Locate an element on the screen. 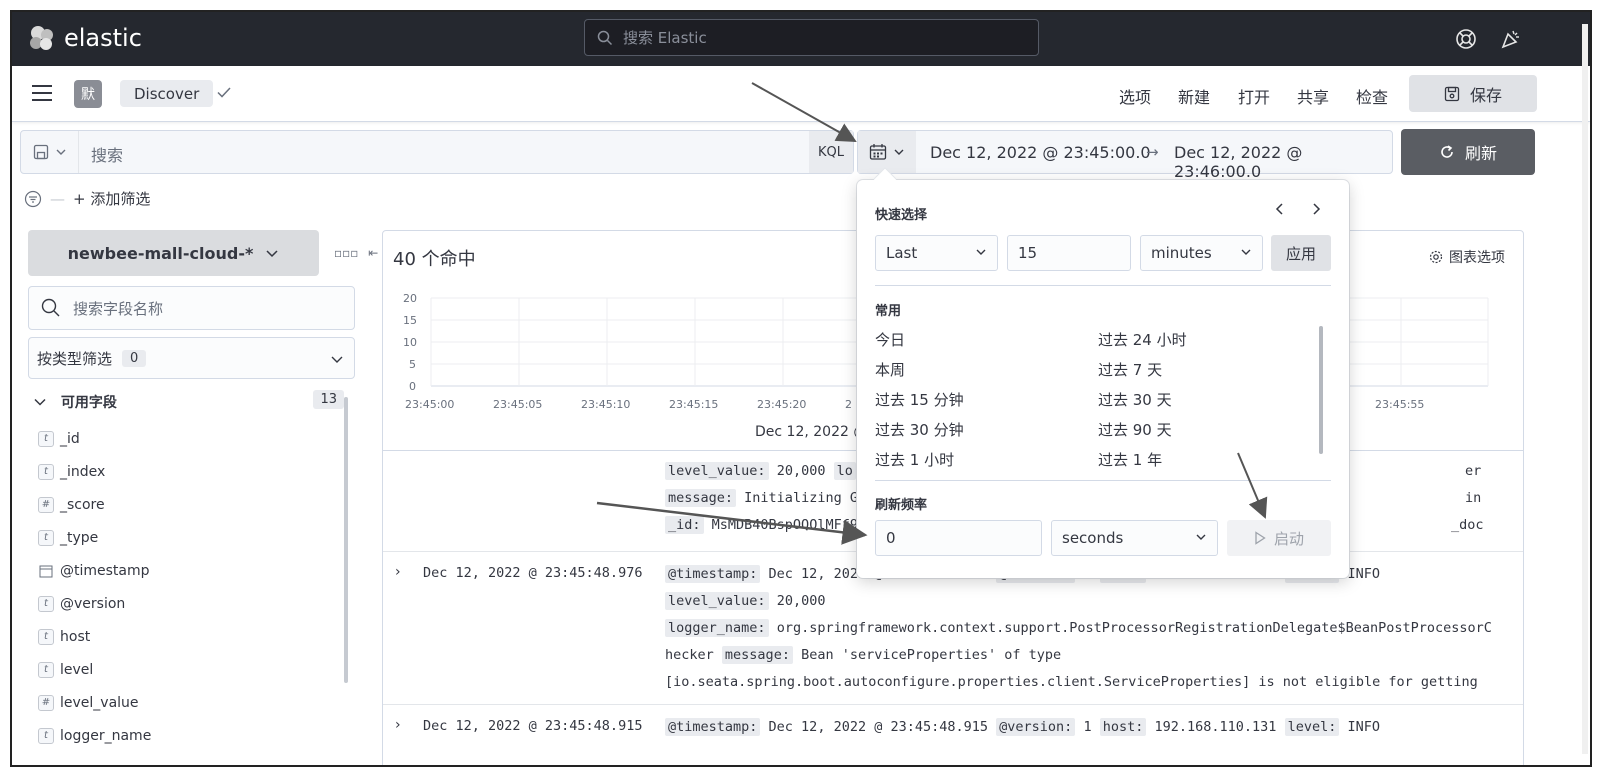  chart-date-label: Dec 12, 2022 @ is located at coordinates (811, 432).